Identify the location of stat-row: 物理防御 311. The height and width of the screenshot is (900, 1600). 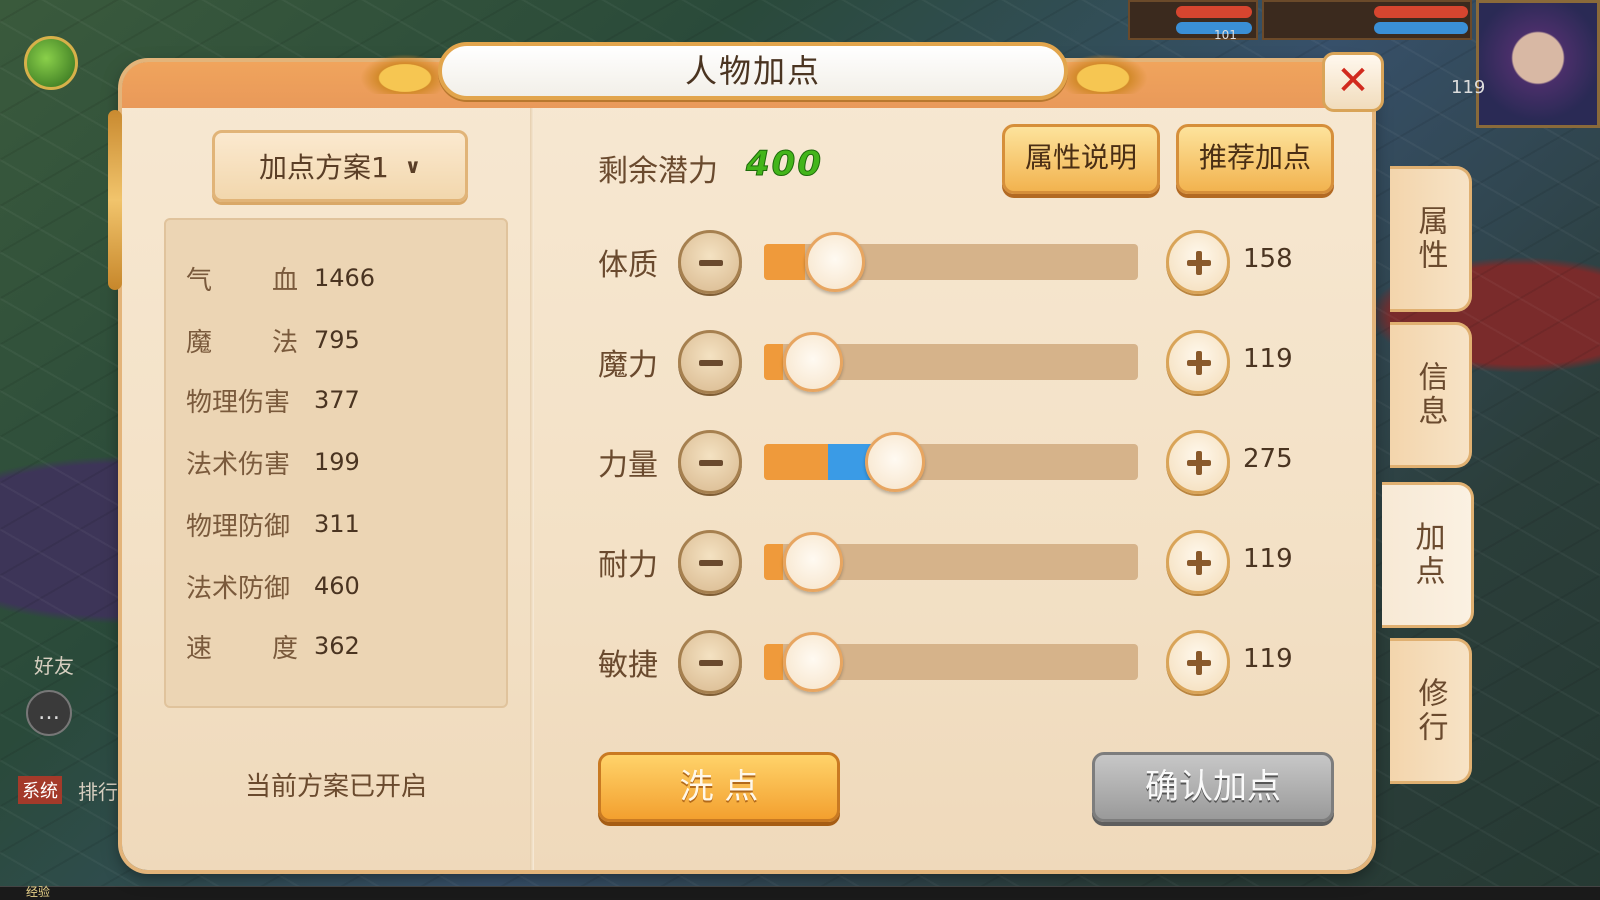
(273, 524).